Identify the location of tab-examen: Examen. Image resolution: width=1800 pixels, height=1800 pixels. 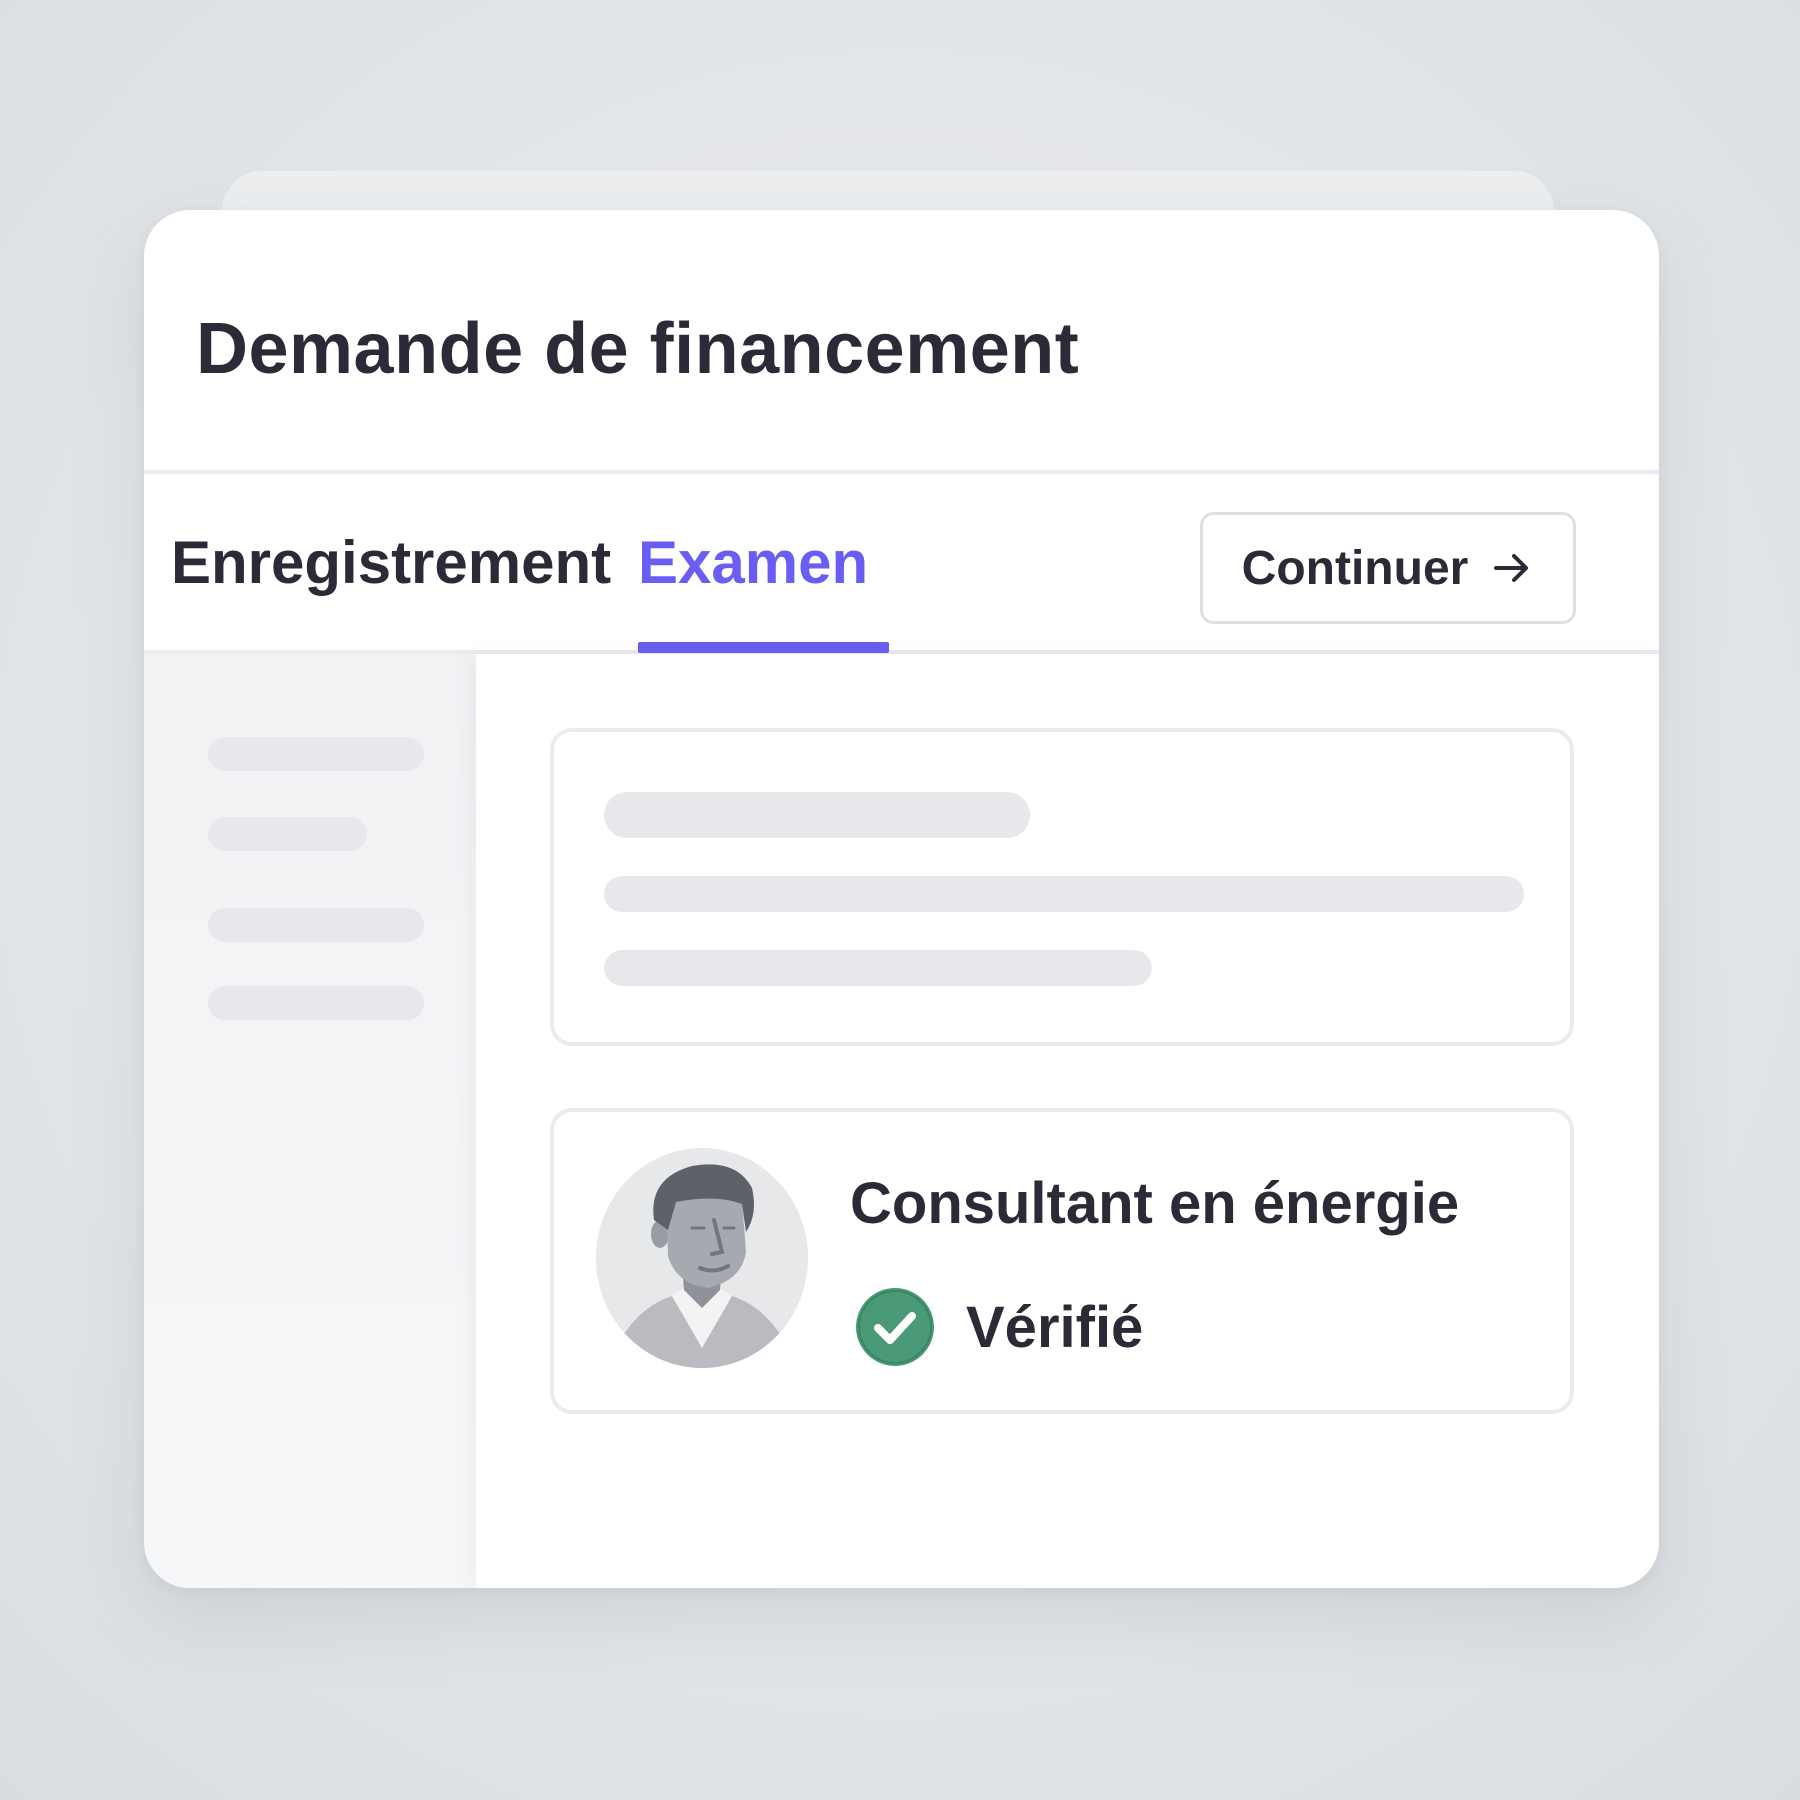
(753, 562).